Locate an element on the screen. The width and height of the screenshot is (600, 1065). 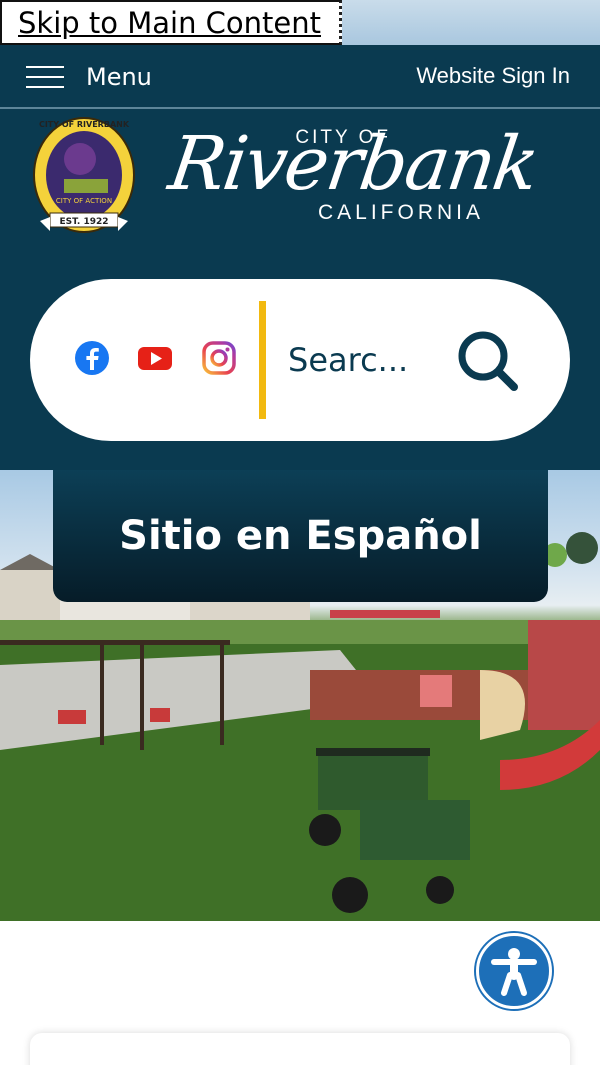
hamburger-icon is located at coordinates (45, 77).